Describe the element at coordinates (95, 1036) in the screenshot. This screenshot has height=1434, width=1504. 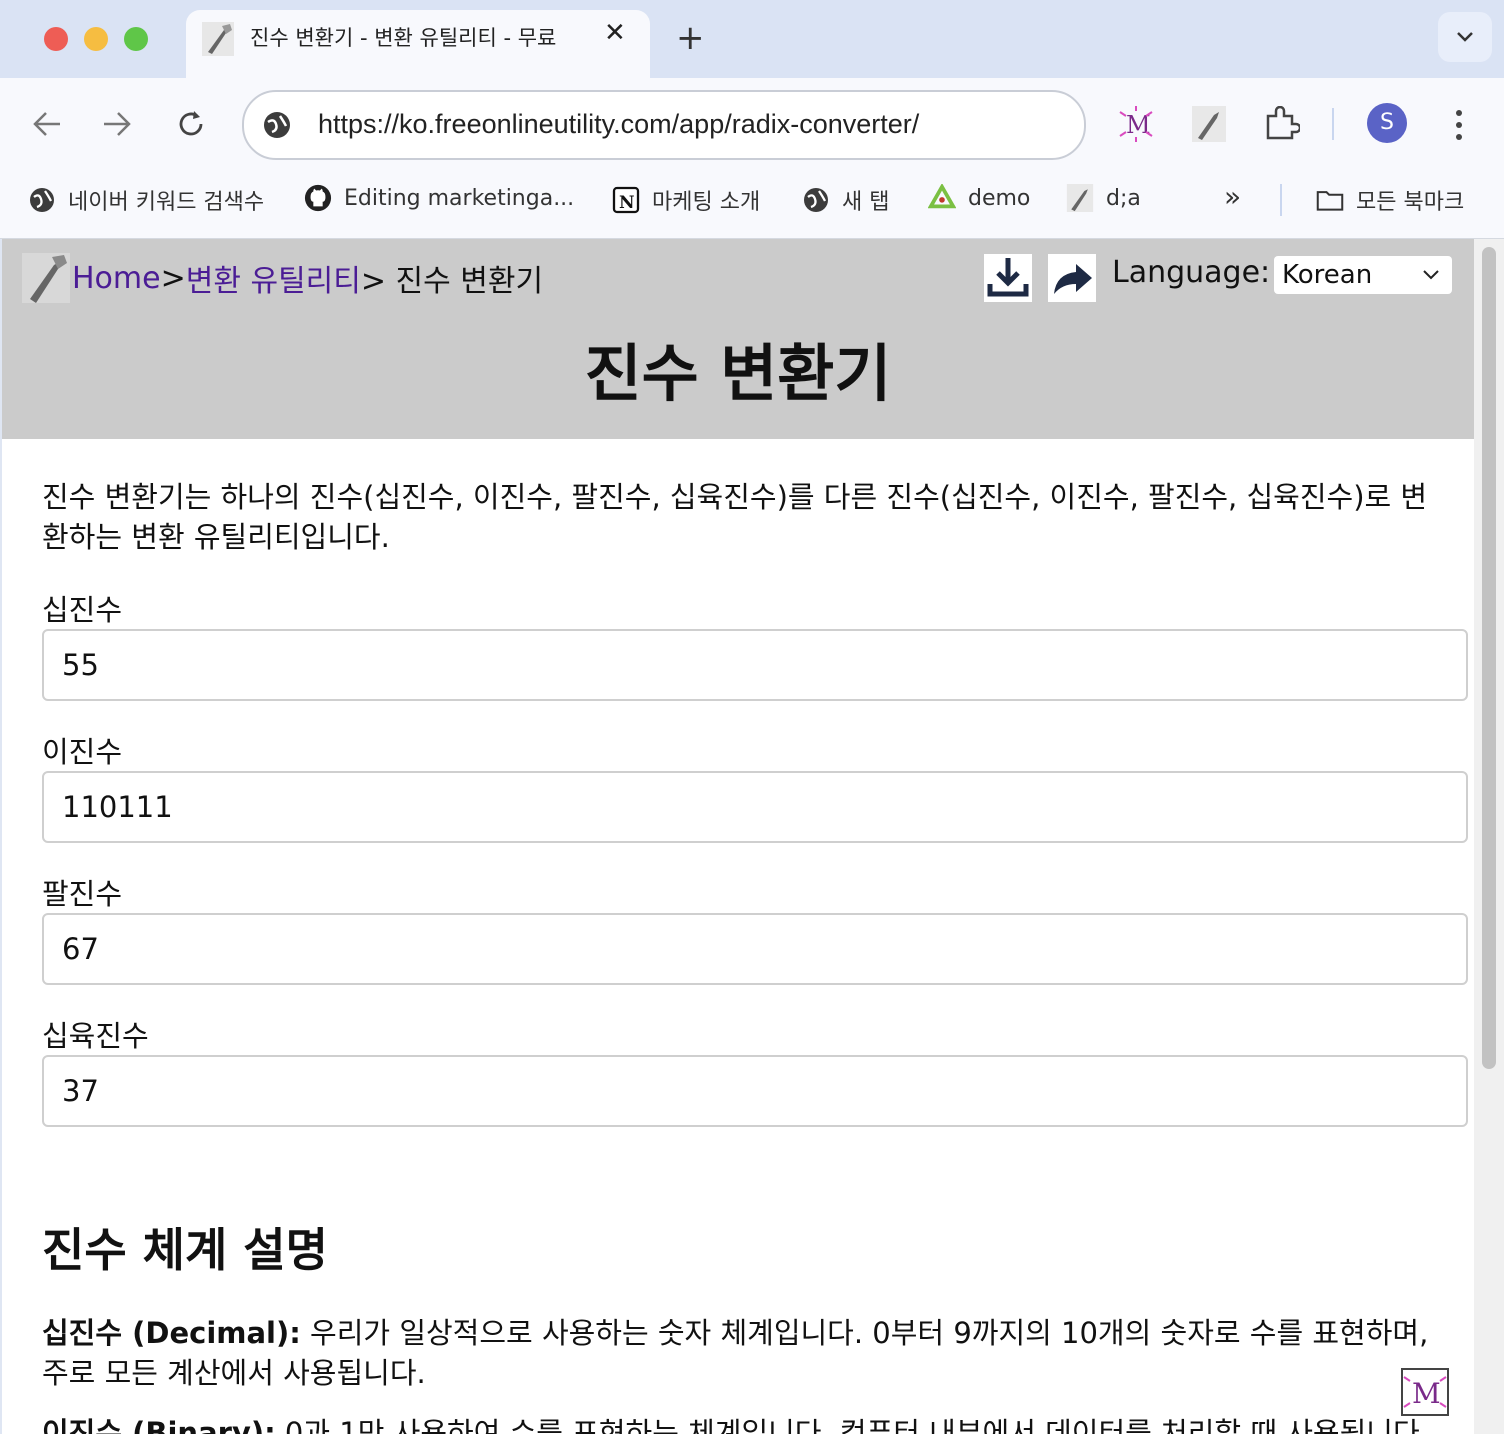
I see `hex-label: 십육진수` at that location.